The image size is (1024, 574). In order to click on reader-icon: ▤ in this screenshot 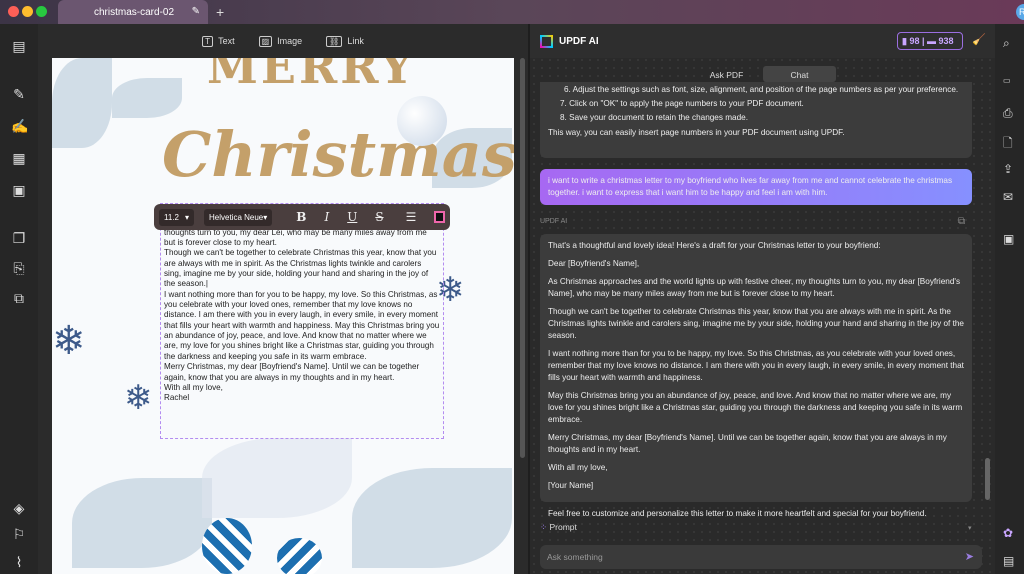, I will do `click(19, 46)`.